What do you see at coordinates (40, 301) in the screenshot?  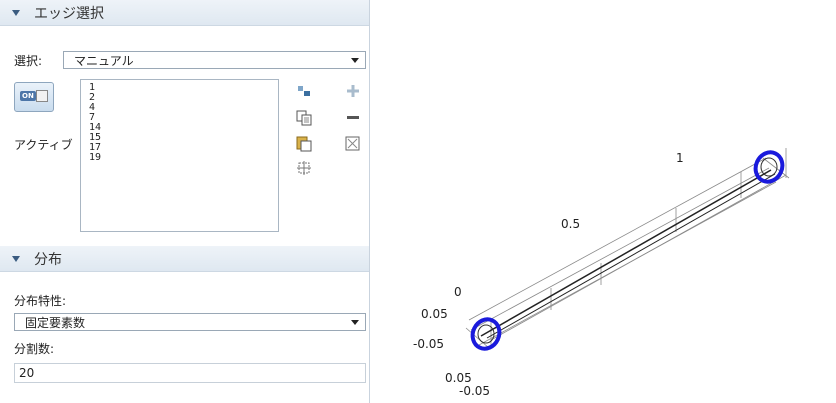 I see `distribution-property-label: 分布特性:` at bounding box center [40, 301].